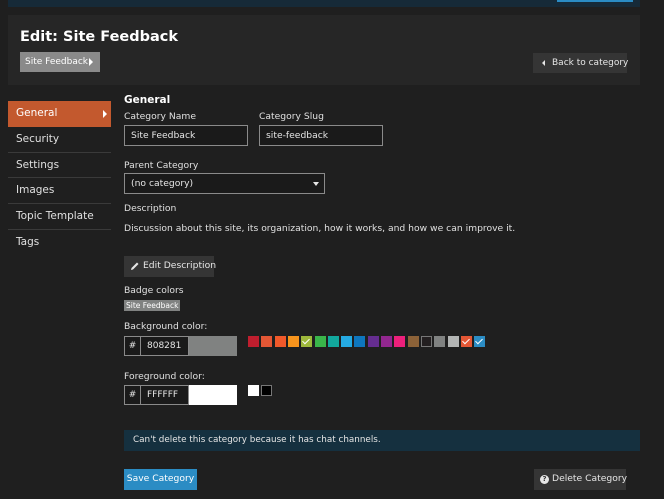 This screenshot has width=664, height=499. Describe the element at coordinates (147, 100) in the screenshot. I see `section-title: General` at that location.